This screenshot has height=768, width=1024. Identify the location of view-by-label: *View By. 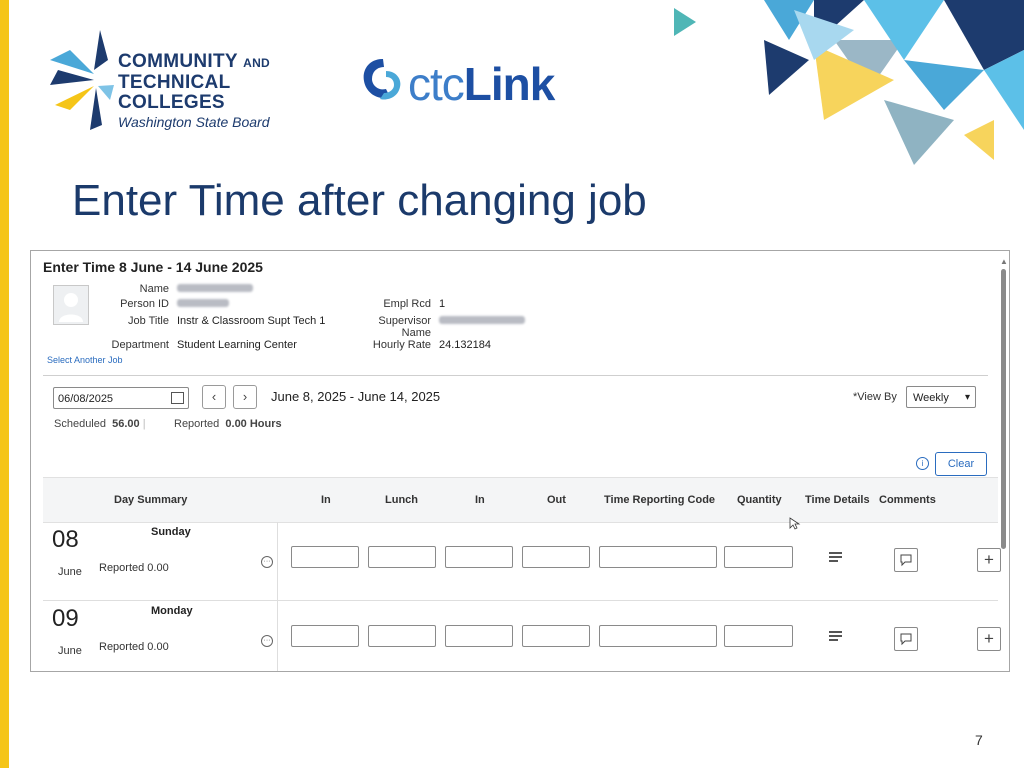
(875, 397).